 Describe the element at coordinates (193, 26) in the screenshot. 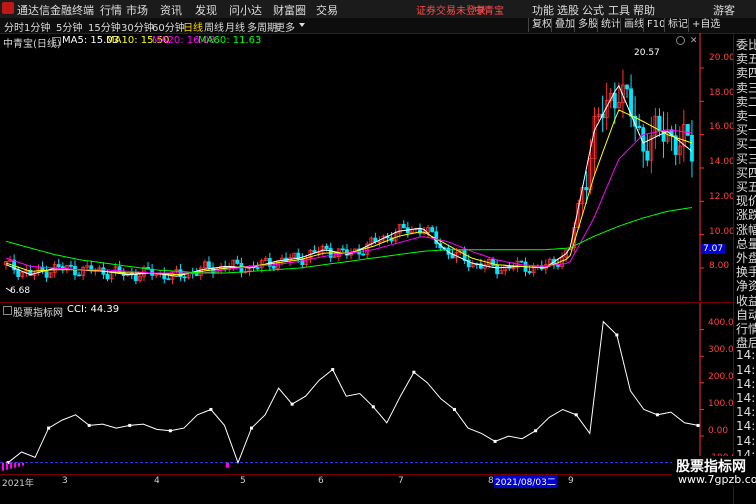

I see `tab-daily: 日线` at that location.